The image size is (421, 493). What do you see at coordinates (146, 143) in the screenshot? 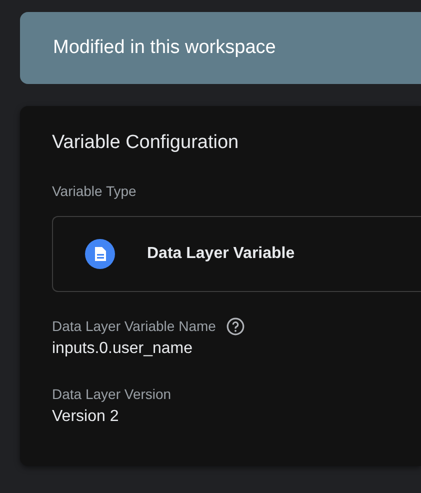
I see `card-title: Variable Configuration` at bounding box center [146, 143].